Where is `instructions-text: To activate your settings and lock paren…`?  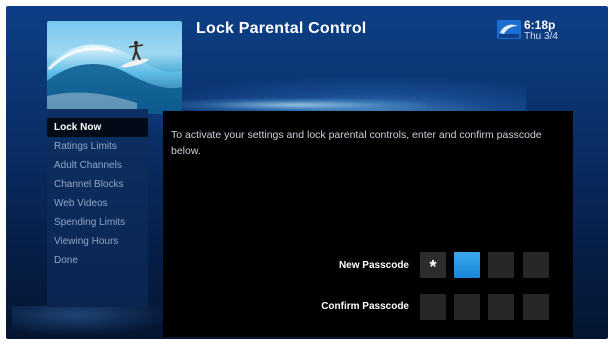
instructions-text: To activate your settings and lock paren… is located at coordinates (356, 143).